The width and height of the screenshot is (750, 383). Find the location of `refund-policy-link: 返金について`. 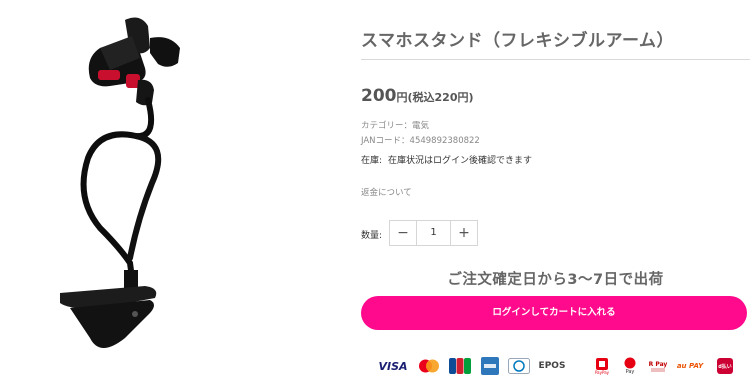

refund-policy-link: 返金について is located at coordinates (386, 192).